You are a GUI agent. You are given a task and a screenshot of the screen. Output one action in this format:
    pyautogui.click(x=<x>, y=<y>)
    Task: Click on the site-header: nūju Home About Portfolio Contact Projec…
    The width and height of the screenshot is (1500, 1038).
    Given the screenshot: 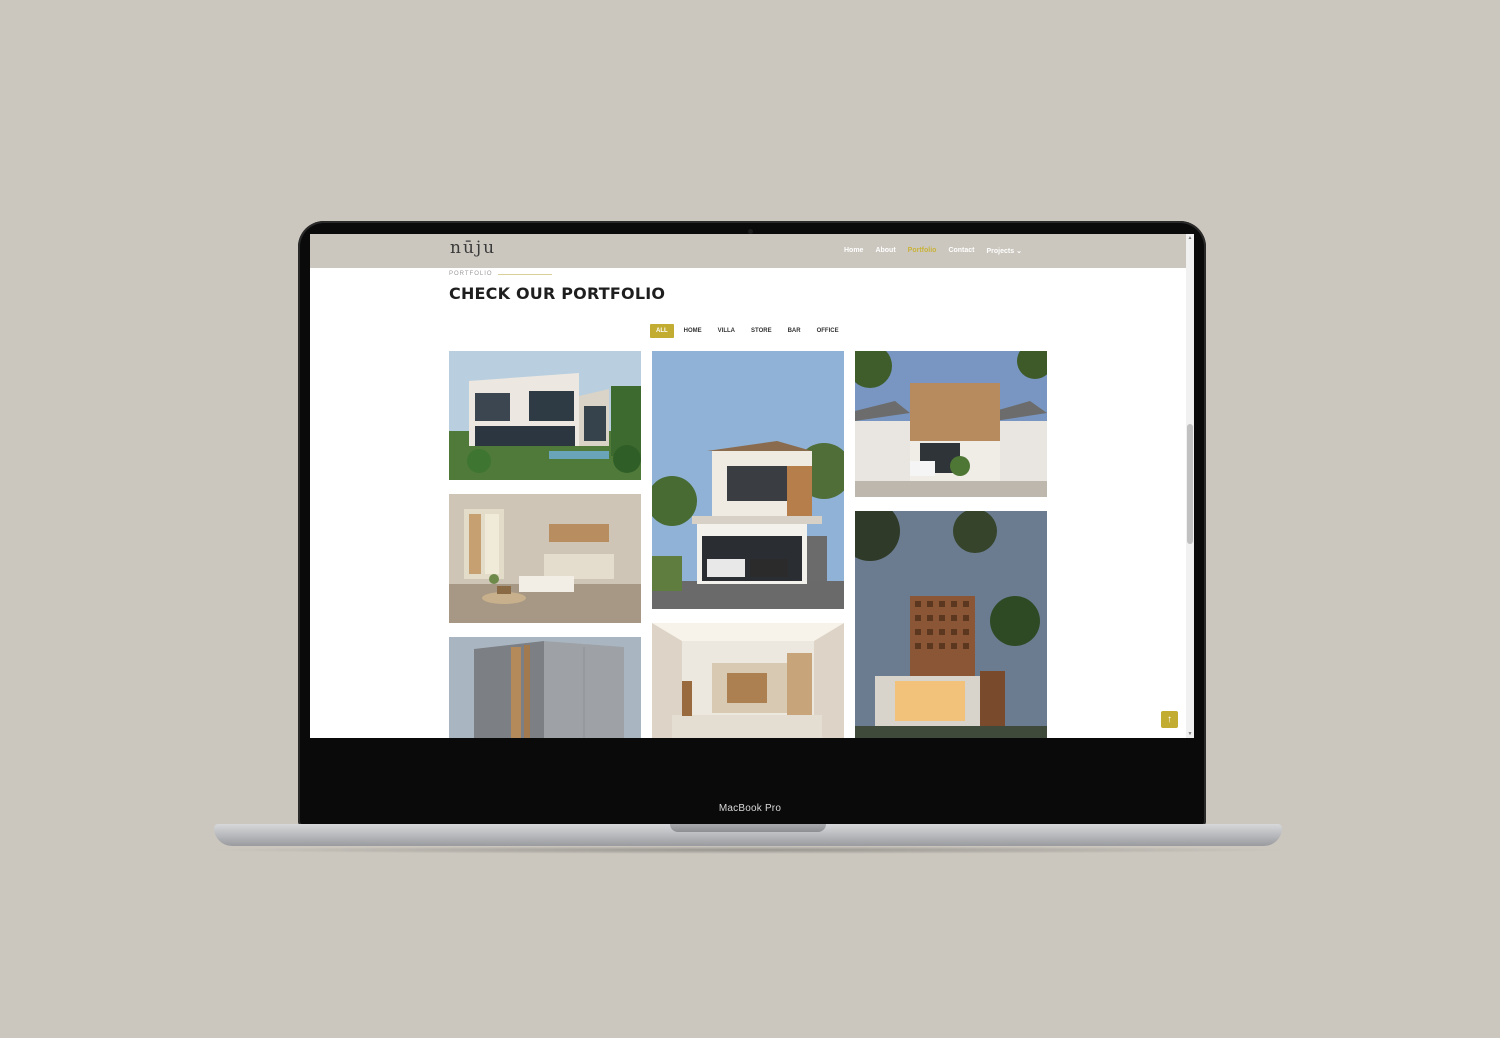 What is the action you would take?
    pyautogui.click(x=748, y=251)
    